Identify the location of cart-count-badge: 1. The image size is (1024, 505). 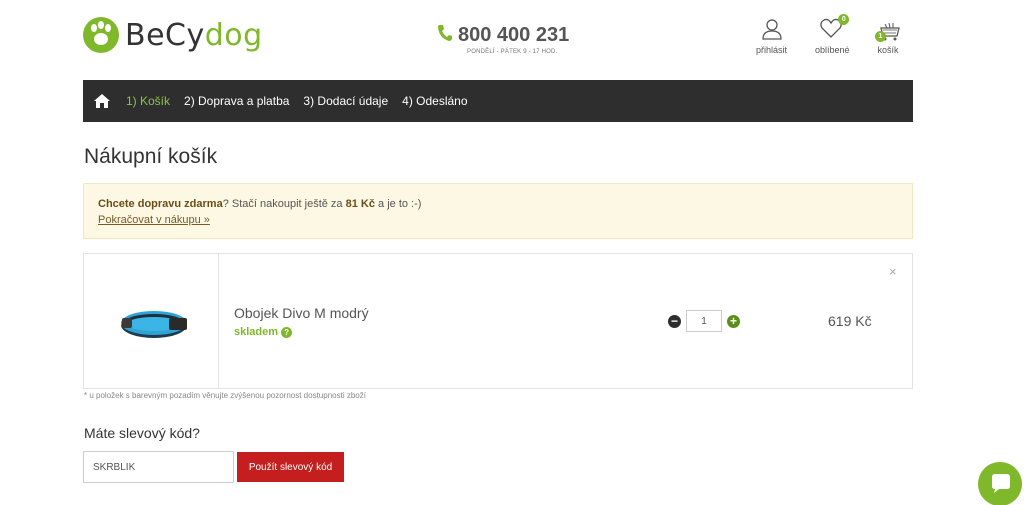
(880, 36).